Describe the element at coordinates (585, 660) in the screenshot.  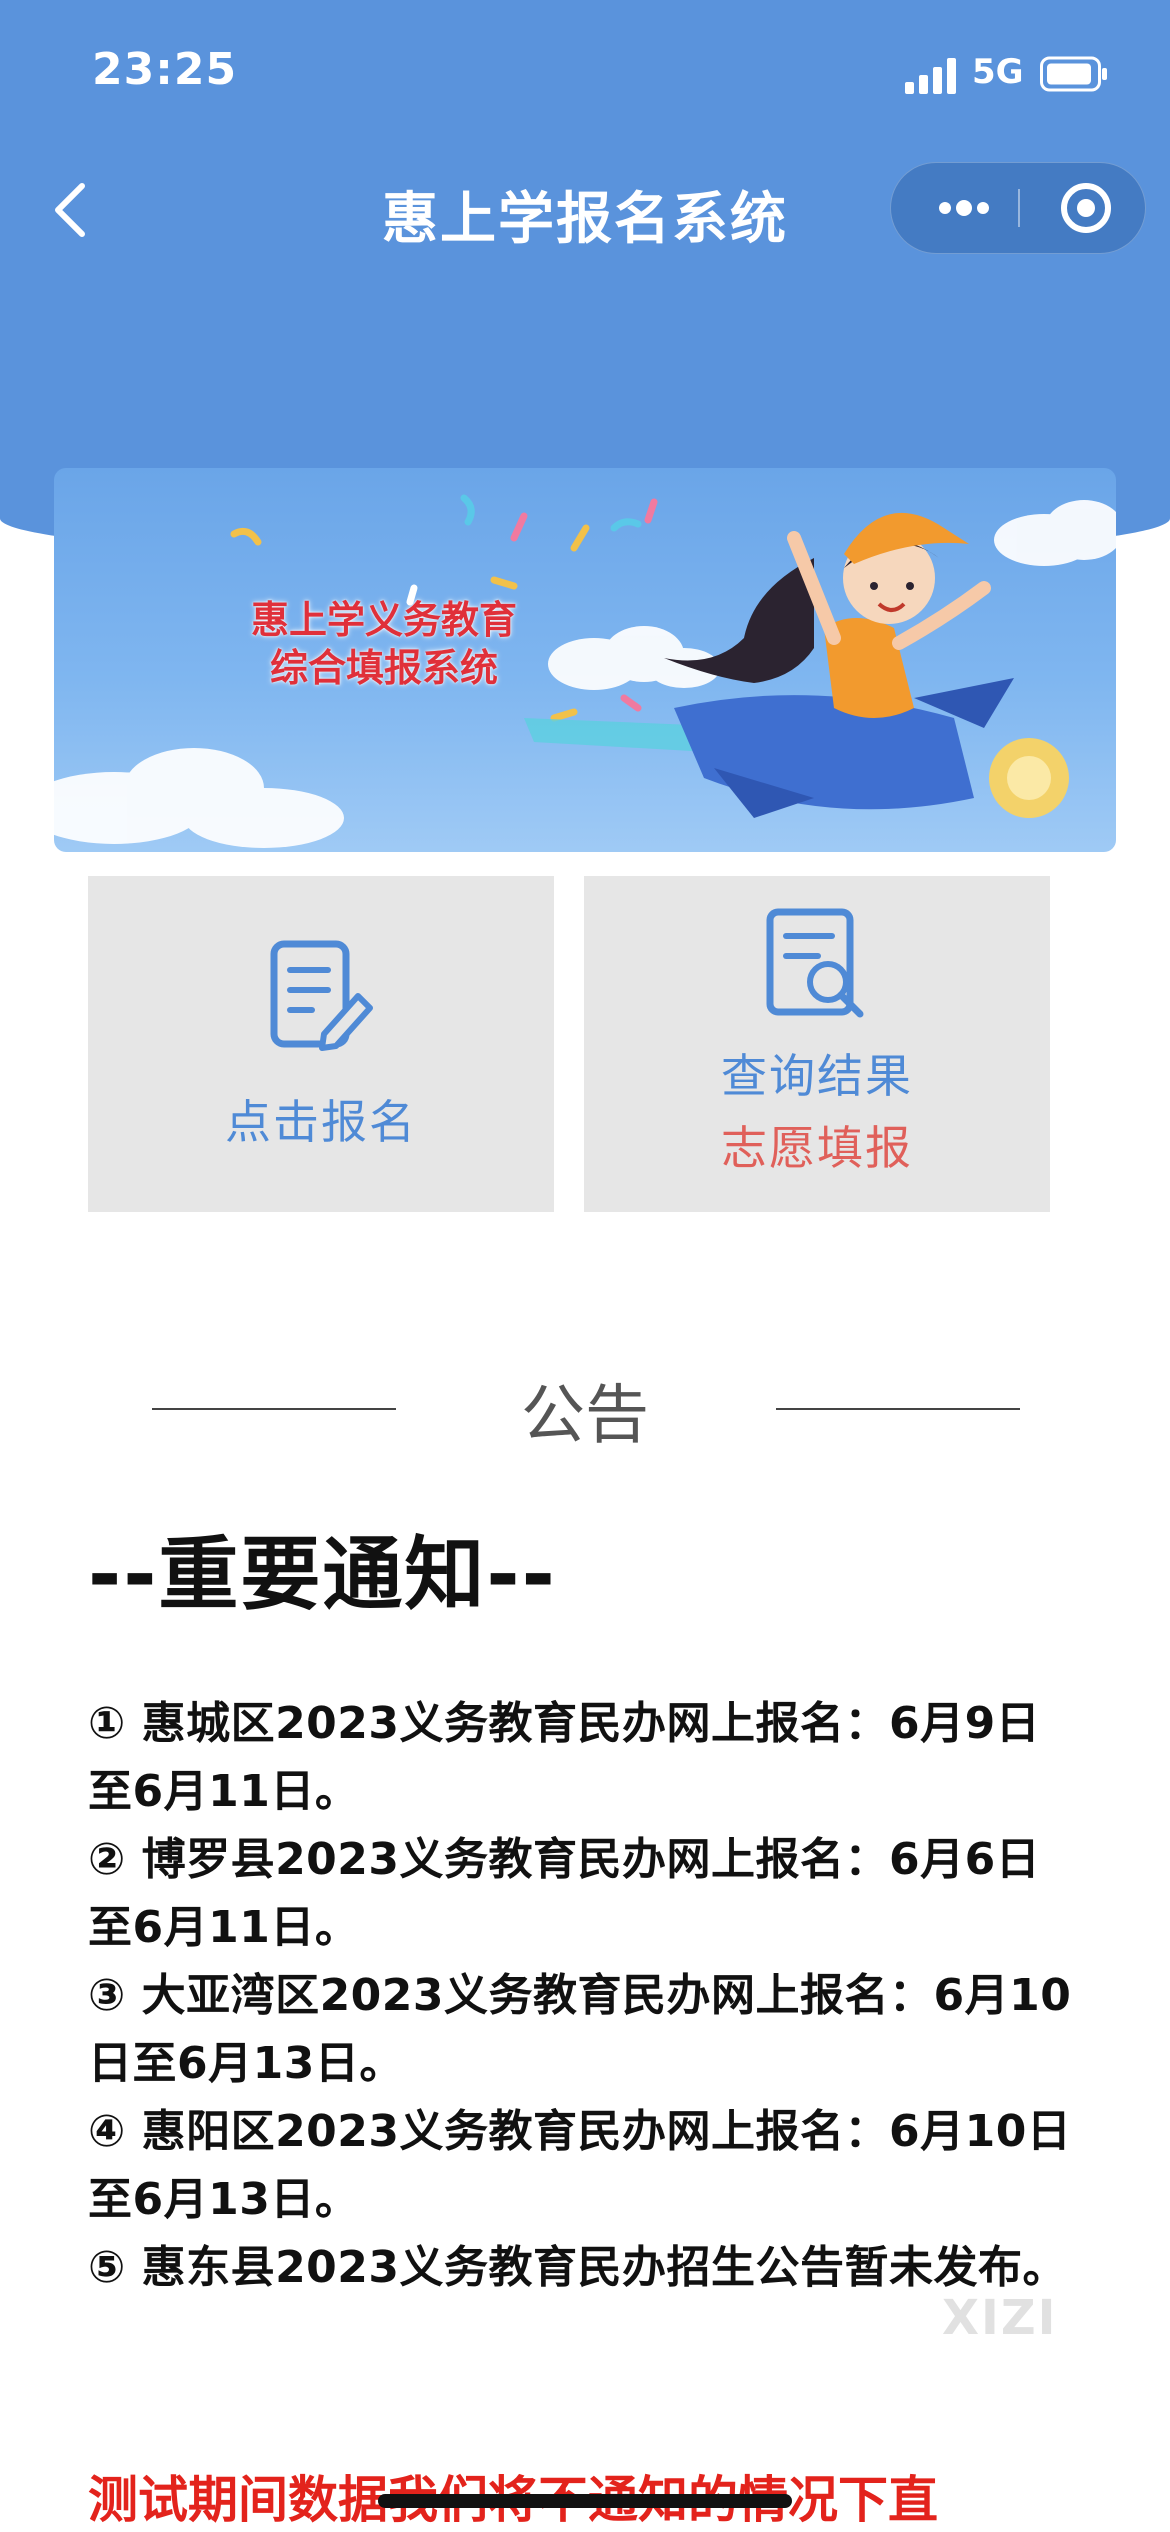
I see `banner: 惠上学义务教育 综合填报系统` at that location.